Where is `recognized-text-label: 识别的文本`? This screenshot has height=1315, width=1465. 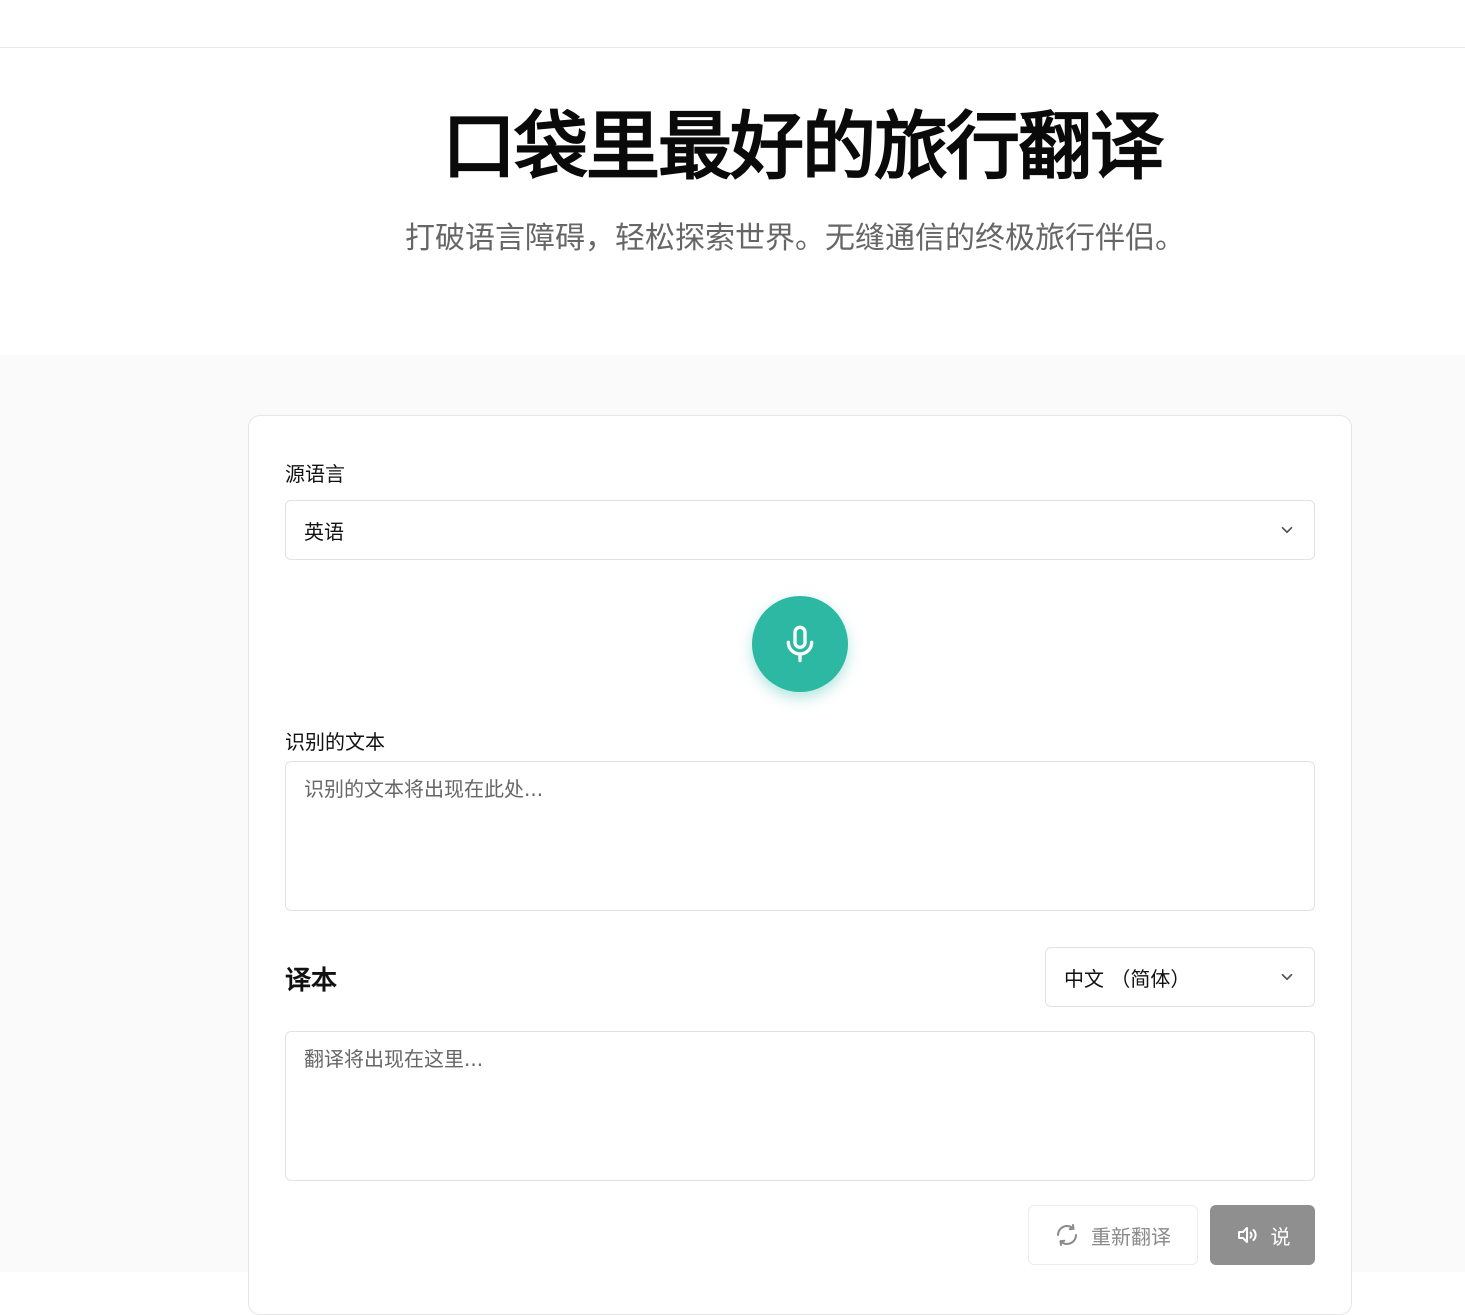 recognized-text-label: 识别的文本 is located at coordinates (335, 742).